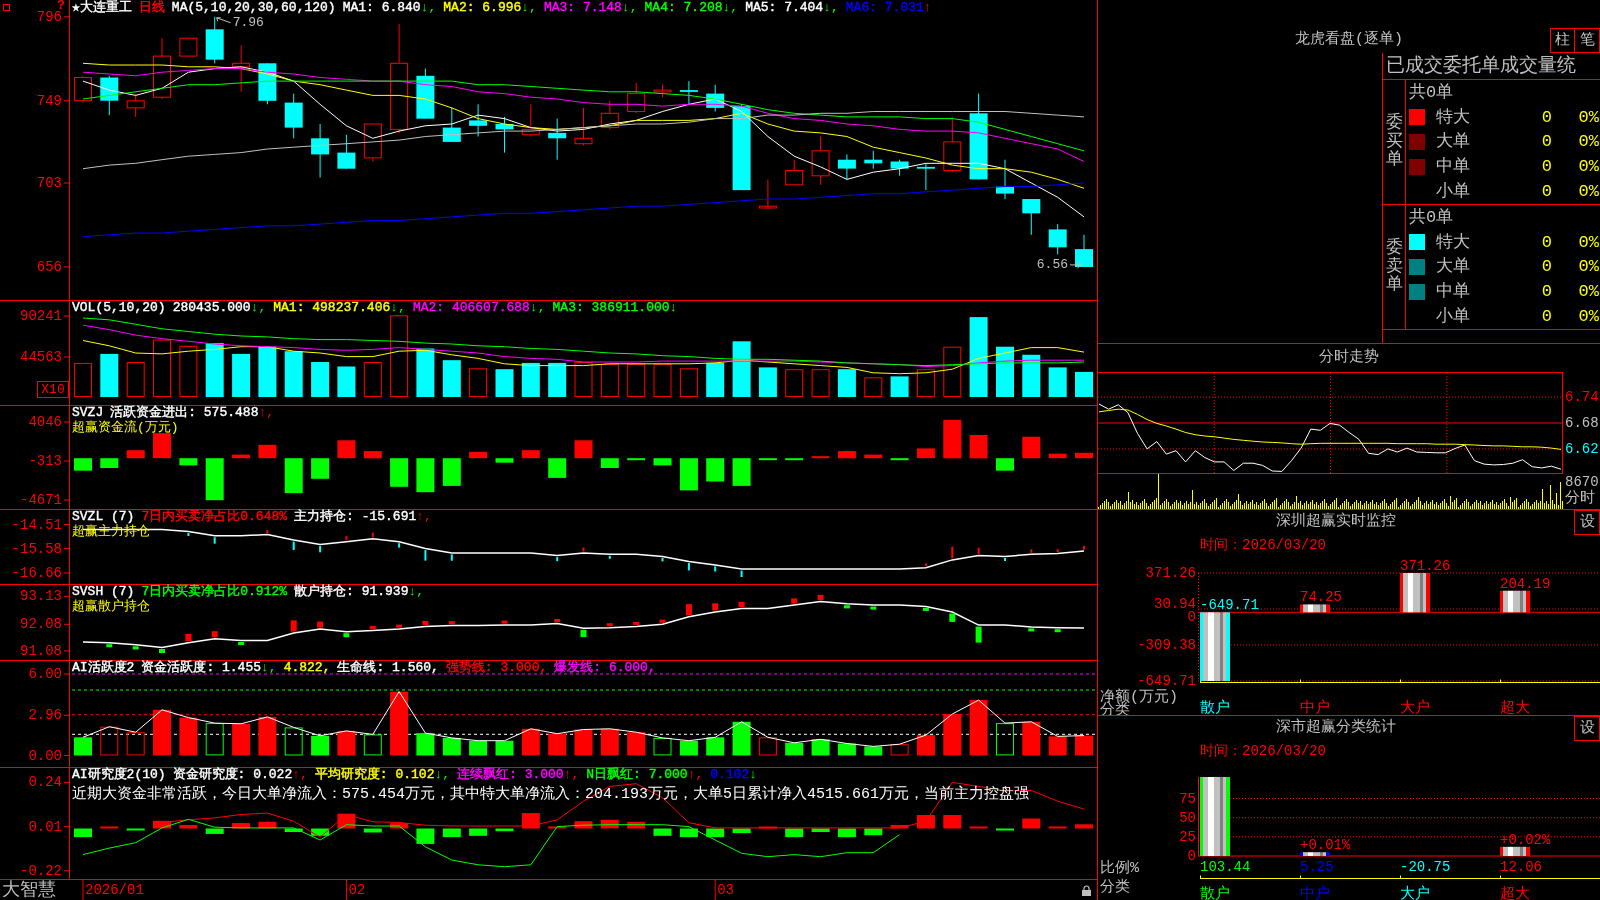  I want to click on trend-arrow: ↑, so click(927, 8).